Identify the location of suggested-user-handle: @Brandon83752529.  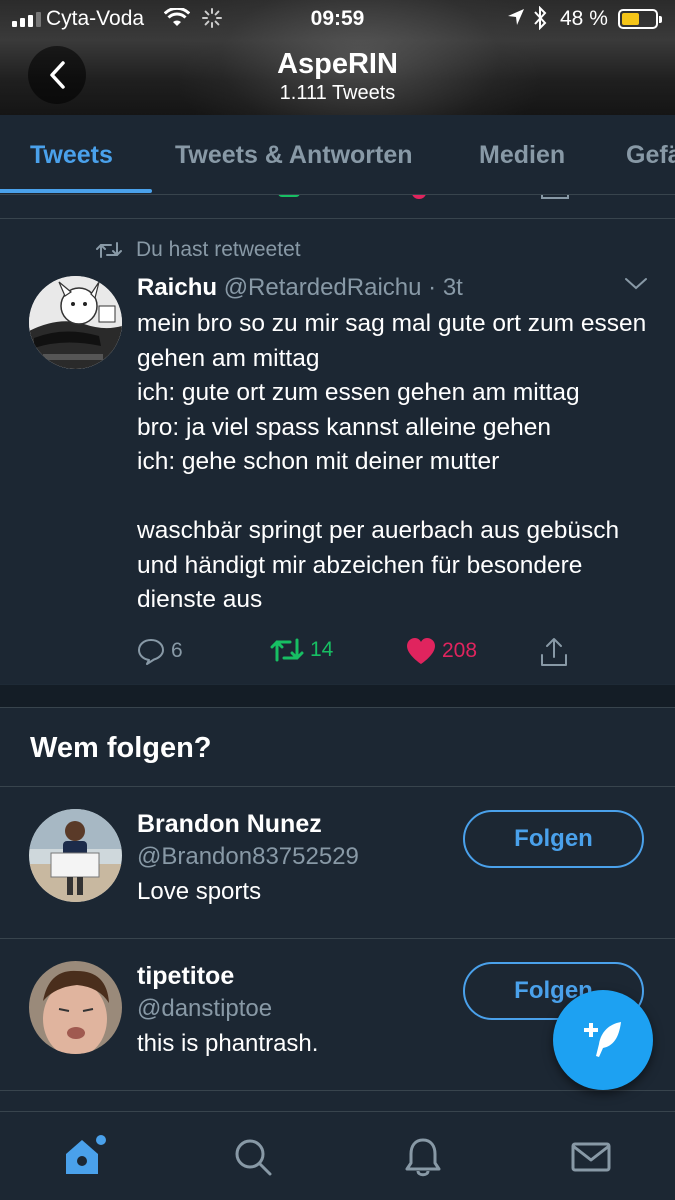
(248, 856).